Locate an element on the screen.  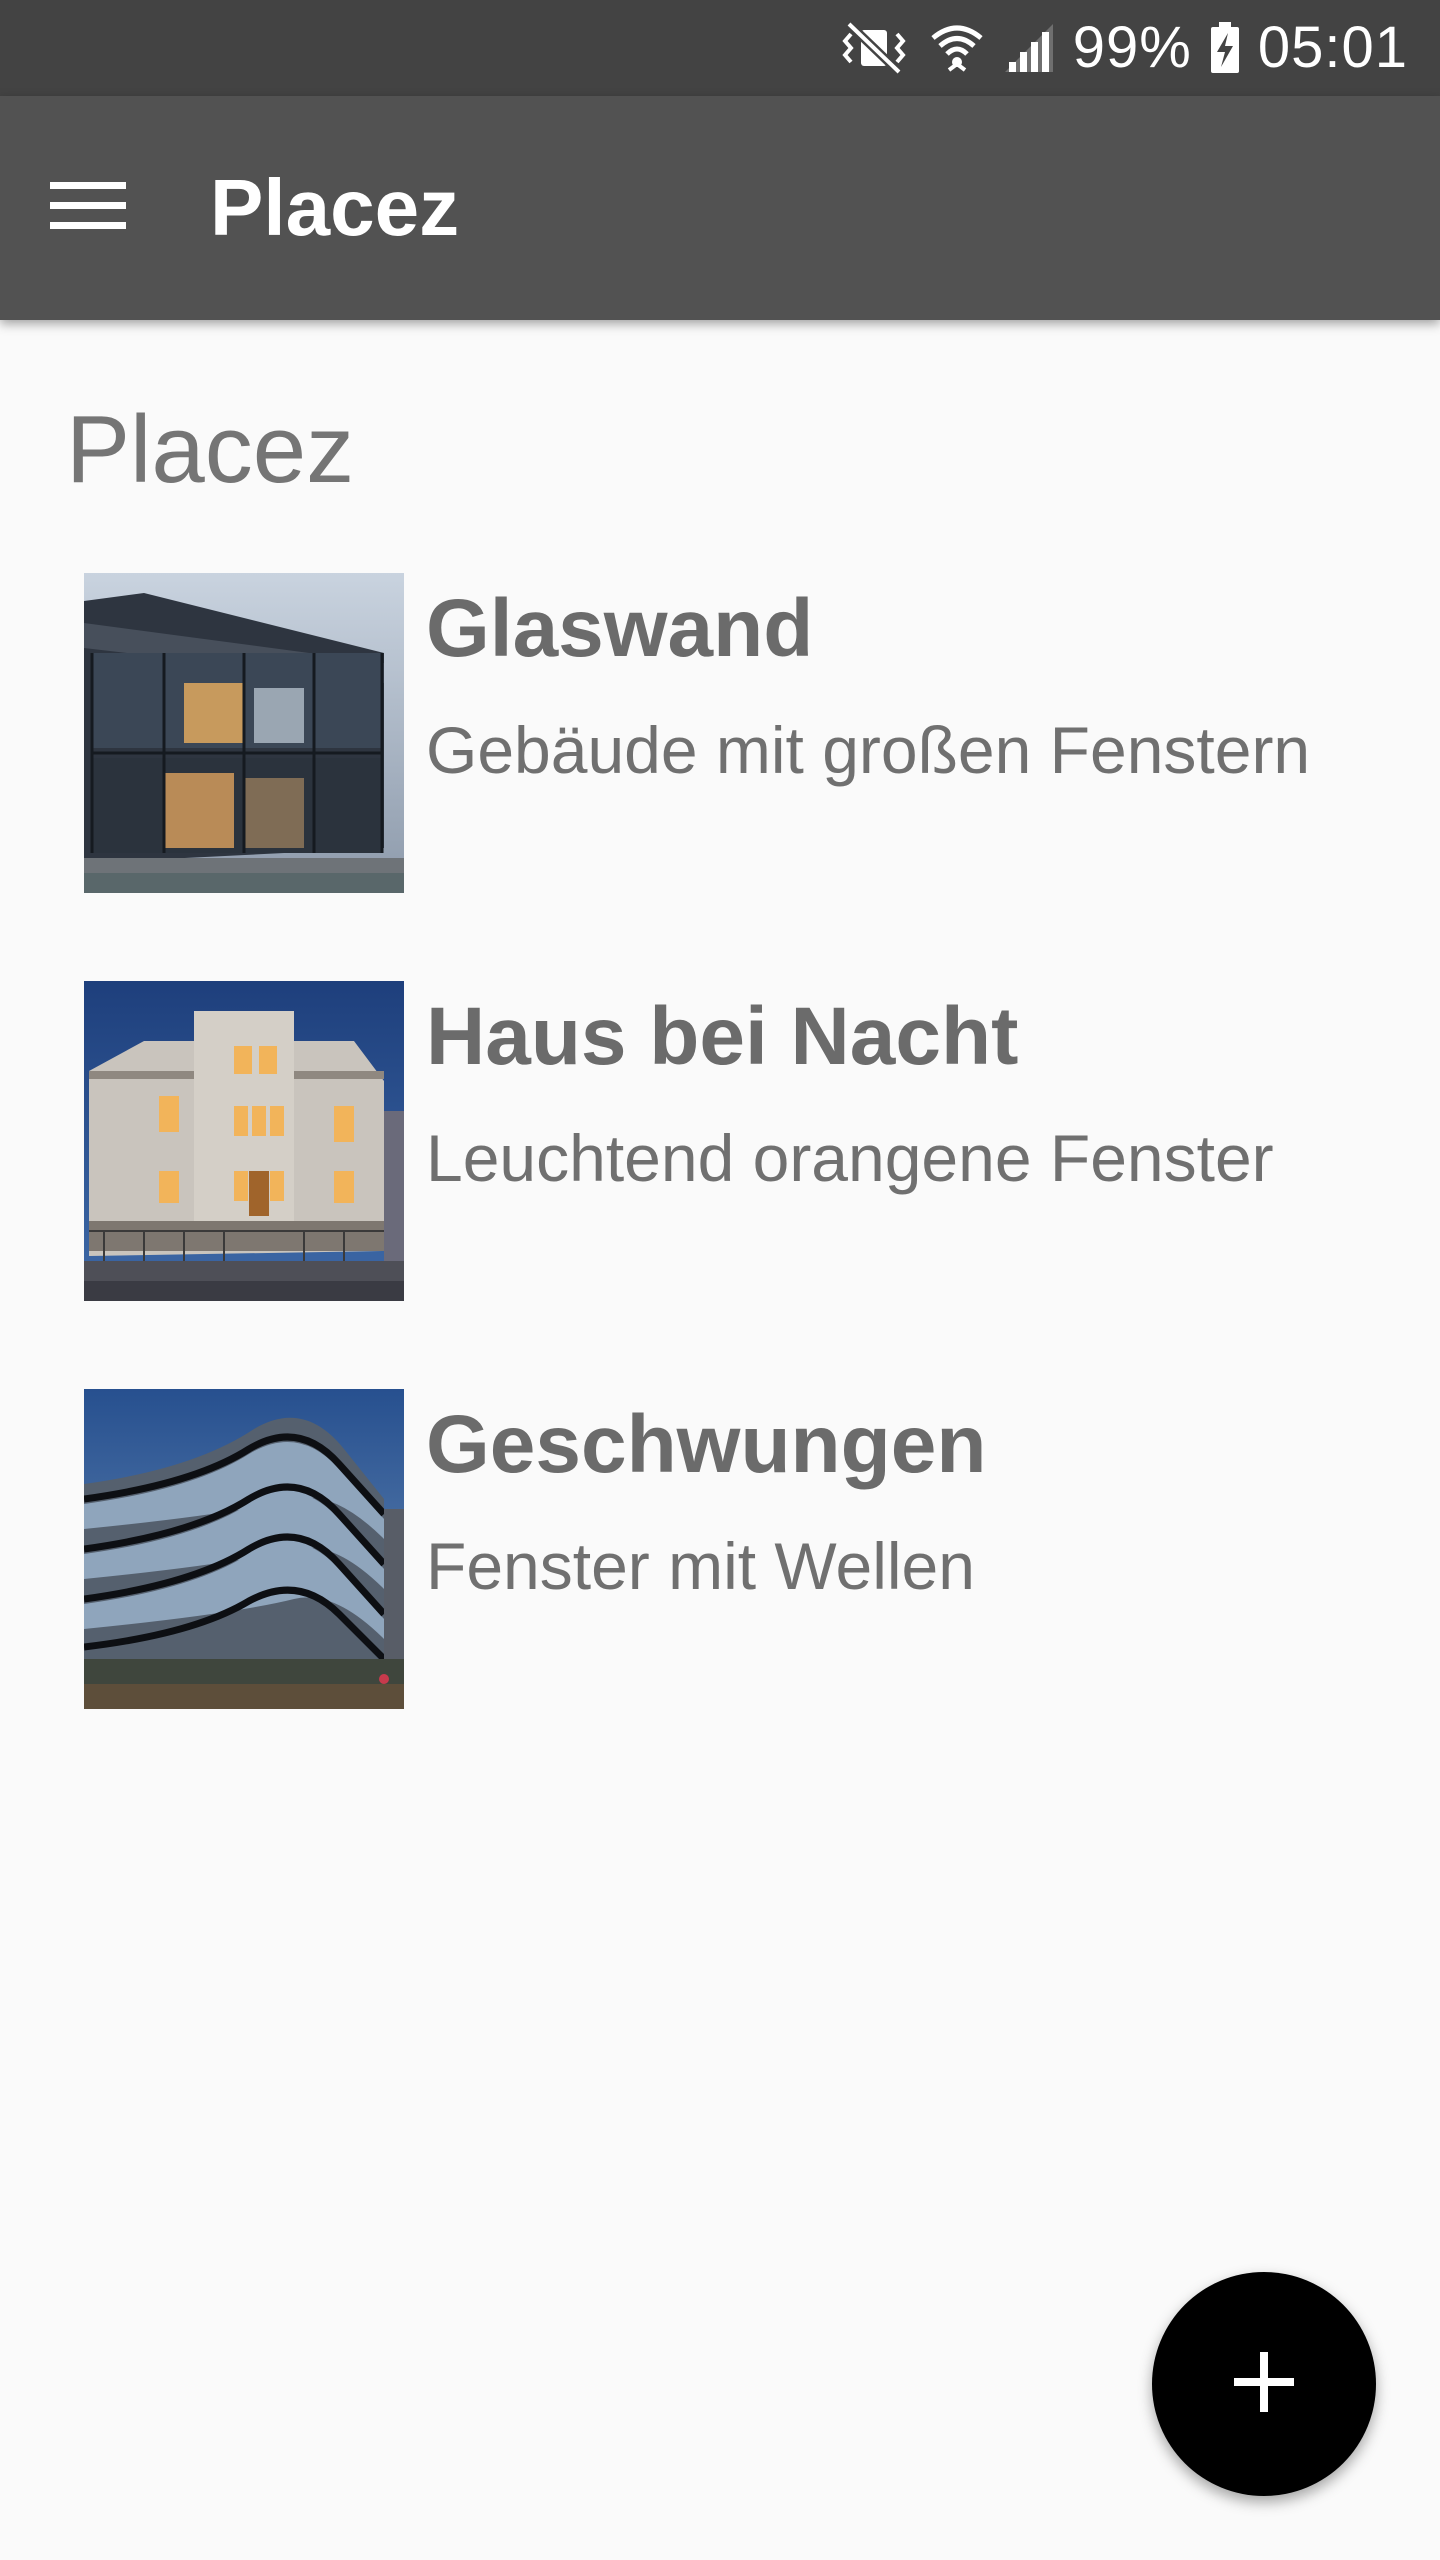
signal-icon is located at coordinates (1029, 48).